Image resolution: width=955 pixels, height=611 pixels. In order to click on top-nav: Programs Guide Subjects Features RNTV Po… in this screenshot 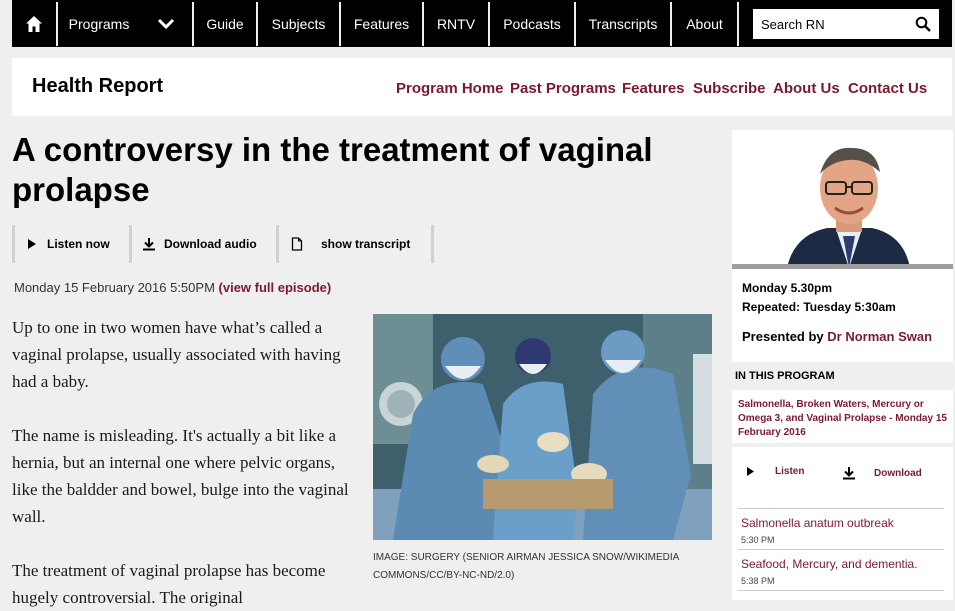, I will do `click(482, 23)`.